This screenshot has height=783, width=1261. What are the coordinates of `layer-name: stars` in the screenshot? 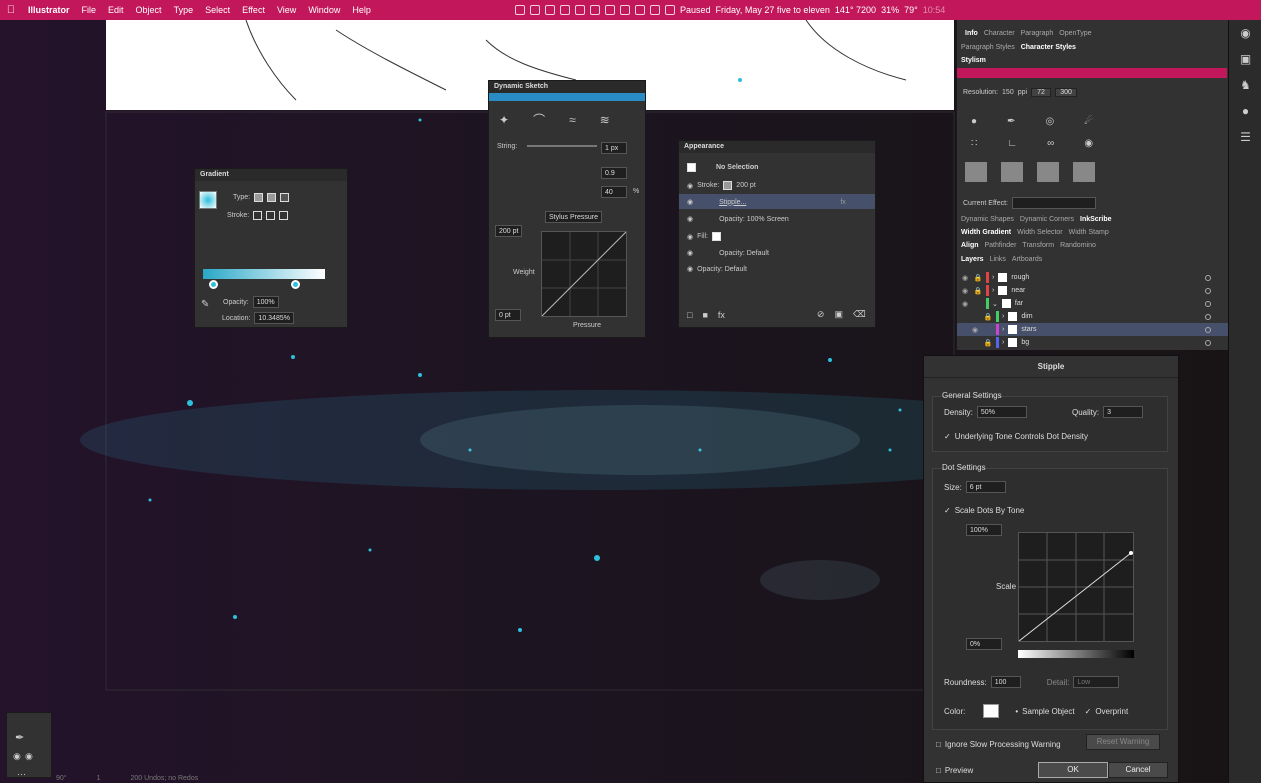 It's located at (1028, 329).